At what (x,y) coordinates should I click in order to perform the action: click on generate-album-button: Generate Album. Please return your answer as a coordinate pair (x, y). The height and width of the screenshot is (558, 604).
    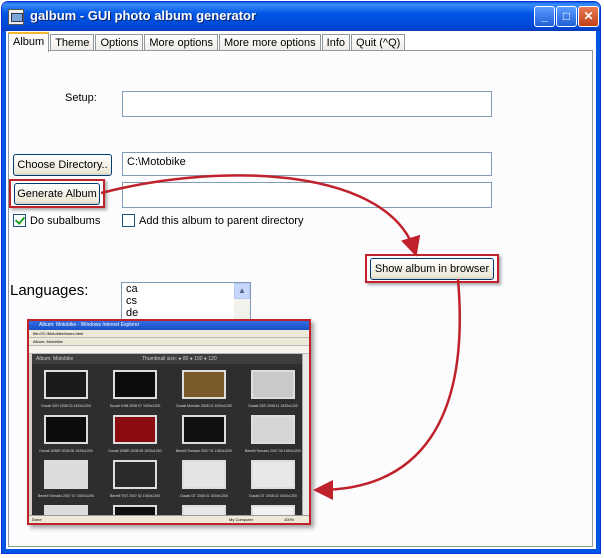
    Looking at the image, I should click on (57, 194).